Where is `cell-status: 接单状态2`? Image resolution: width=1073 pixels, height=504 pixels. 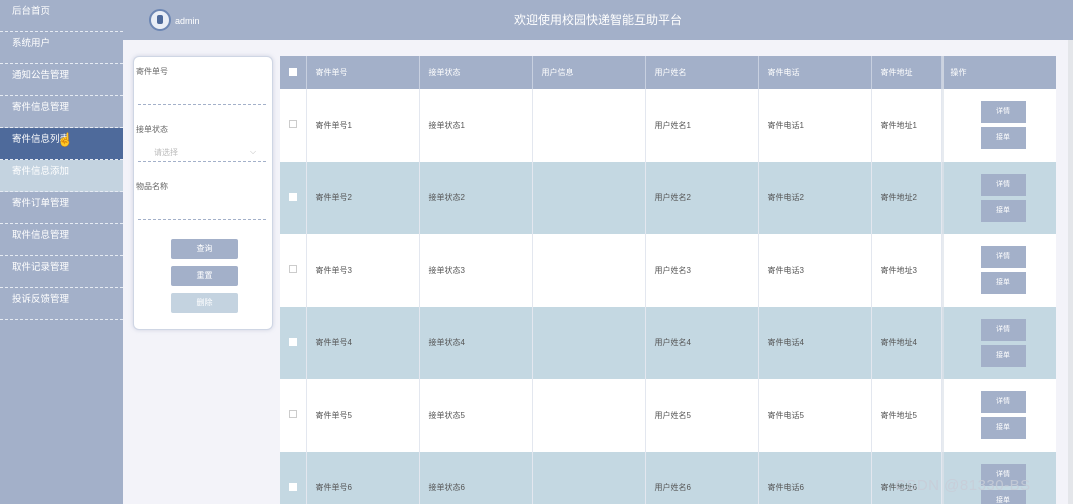
cell-status: 接单状态2 is located at coordinates (476, 197).